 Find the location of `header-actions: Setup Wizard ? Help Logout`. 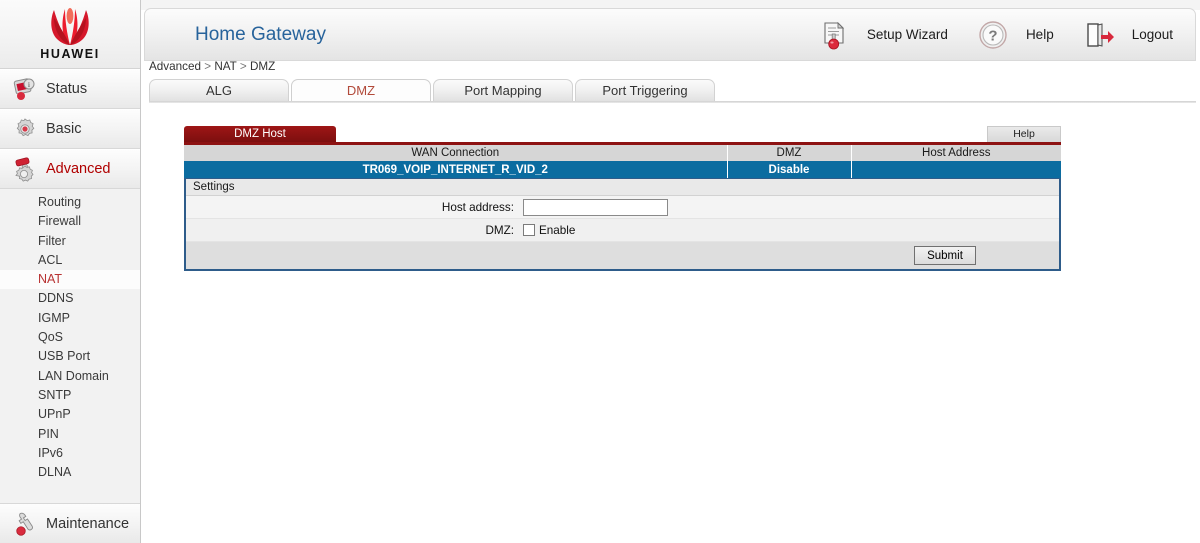

header-actions: Setup Wizard ? Help Logout is located at coordinates (981, 35).